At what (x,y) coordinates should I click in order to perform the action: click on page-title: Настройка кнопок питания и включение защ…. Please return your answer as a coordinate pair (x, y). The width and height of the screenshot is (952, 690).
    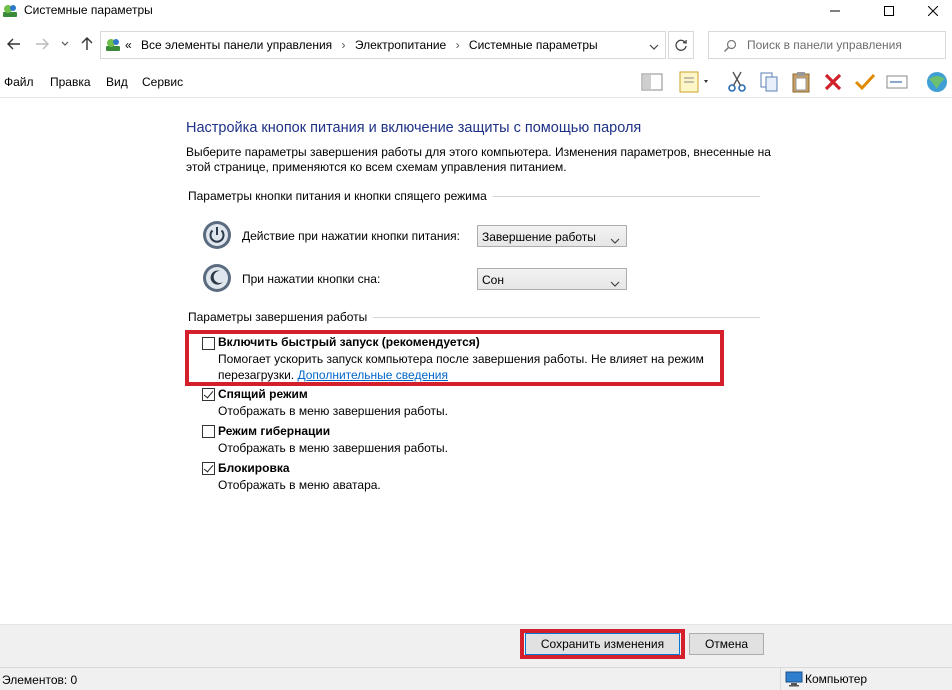
    Looking at the image, I should click on (414, 128).